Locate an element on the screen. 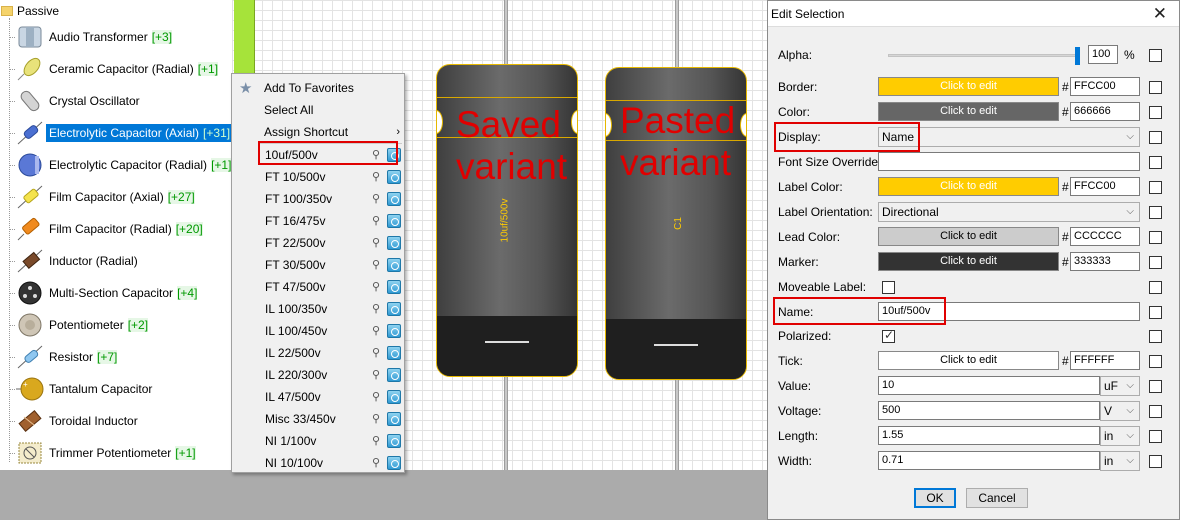 This screenshot has width=1180, height=520. polarized-toggle is located at coordinates (888, 335).